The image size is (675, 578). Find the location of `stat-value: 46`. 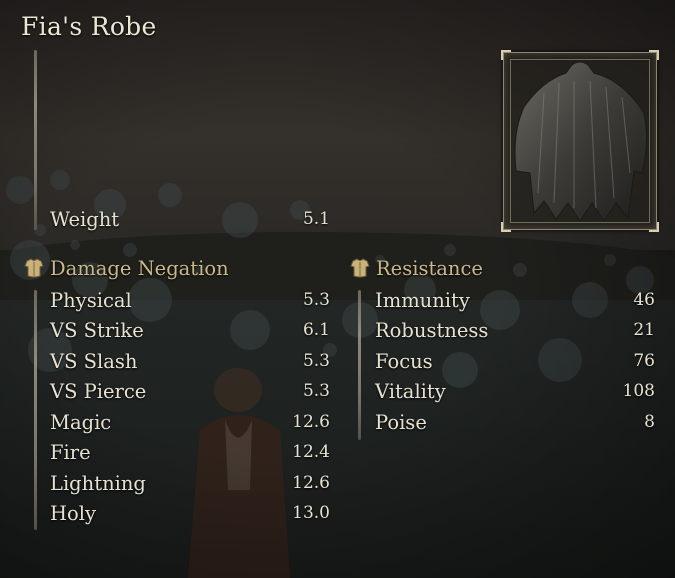

stat-value: 46 is located at coordinates (644, 300).